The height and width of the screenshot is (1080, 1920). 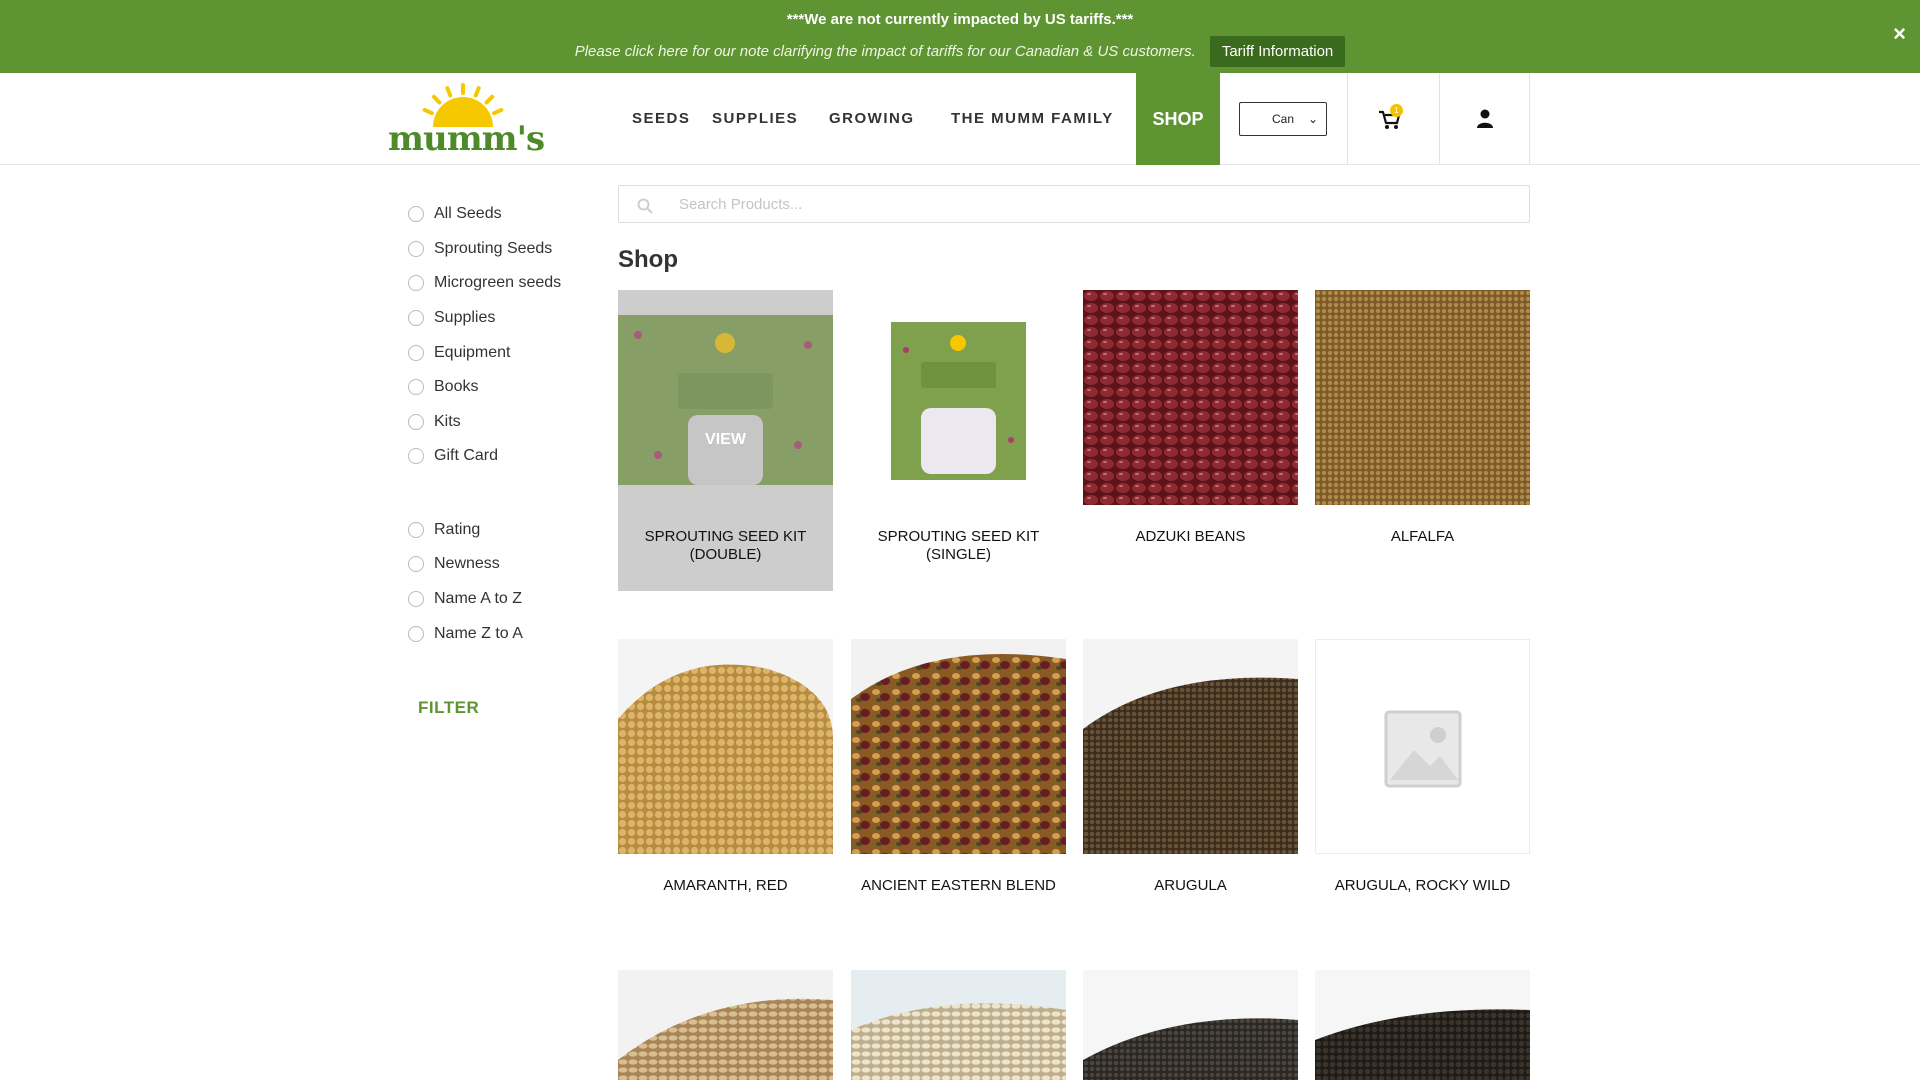 I want to click on search-input, so click(x=1089, y=204).